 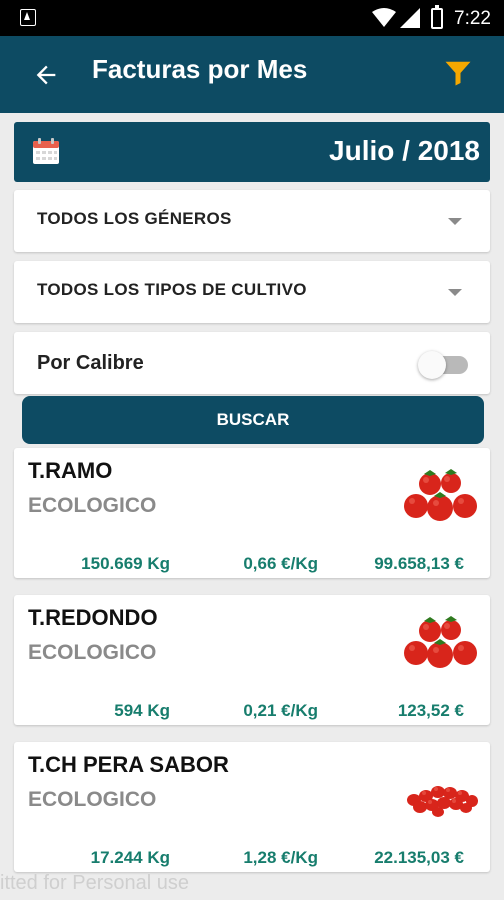 What do you see at coordinates (93, 617) in the screenshot?
I see `product-name: T.REDONDO` at bounding box center [93, 617].